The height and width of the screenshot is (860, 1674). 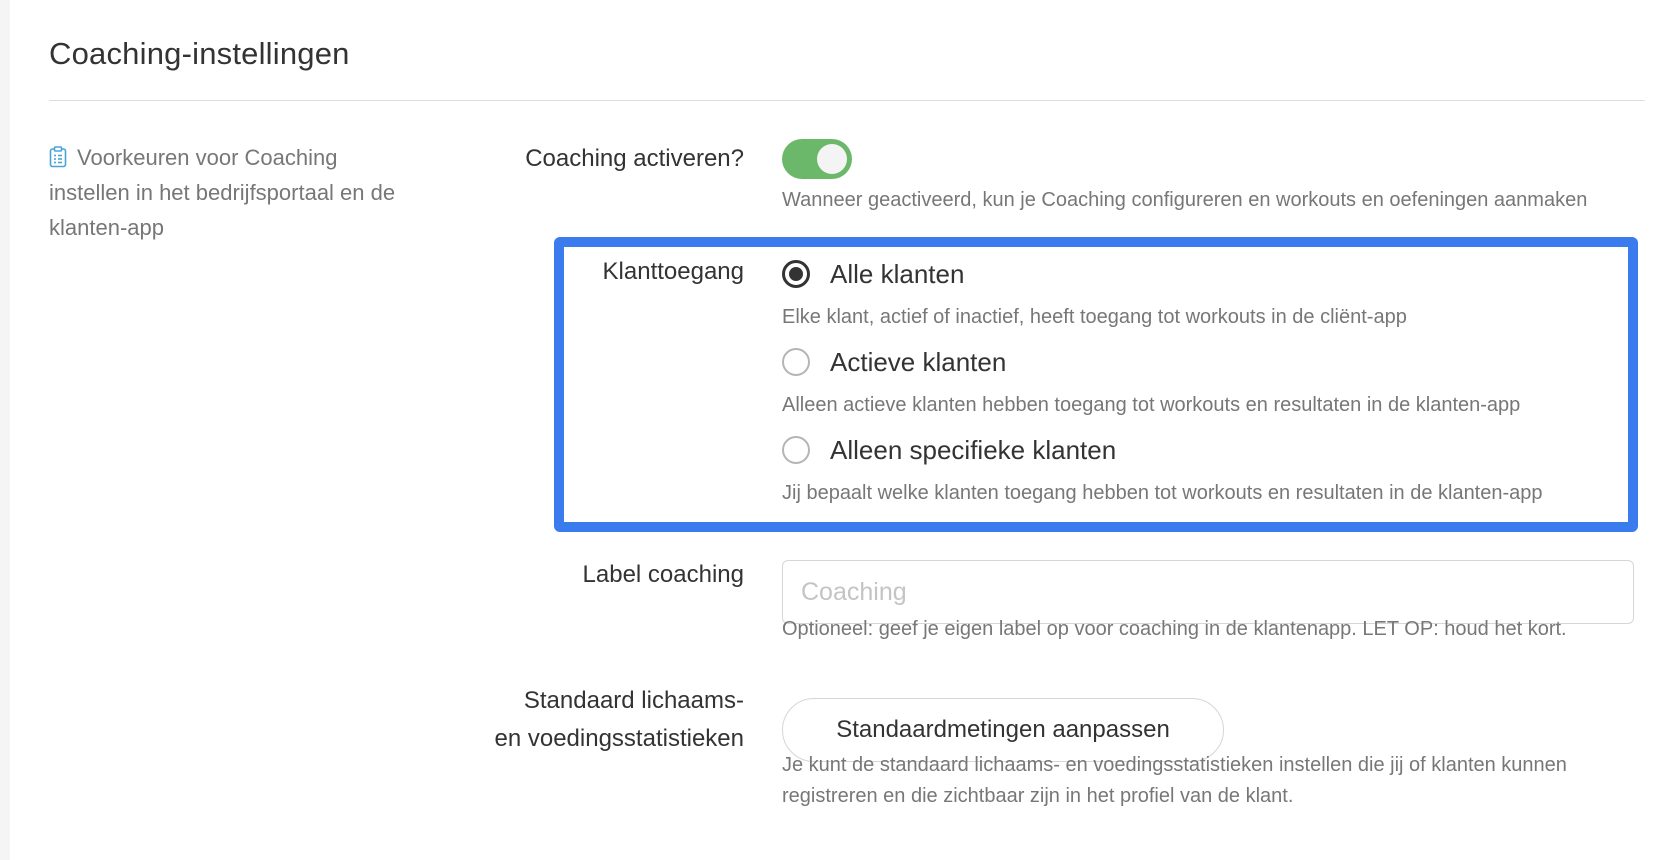 I want to click on coaching-toggle-label: Coaching activeren?, so click(x=634, y=158).